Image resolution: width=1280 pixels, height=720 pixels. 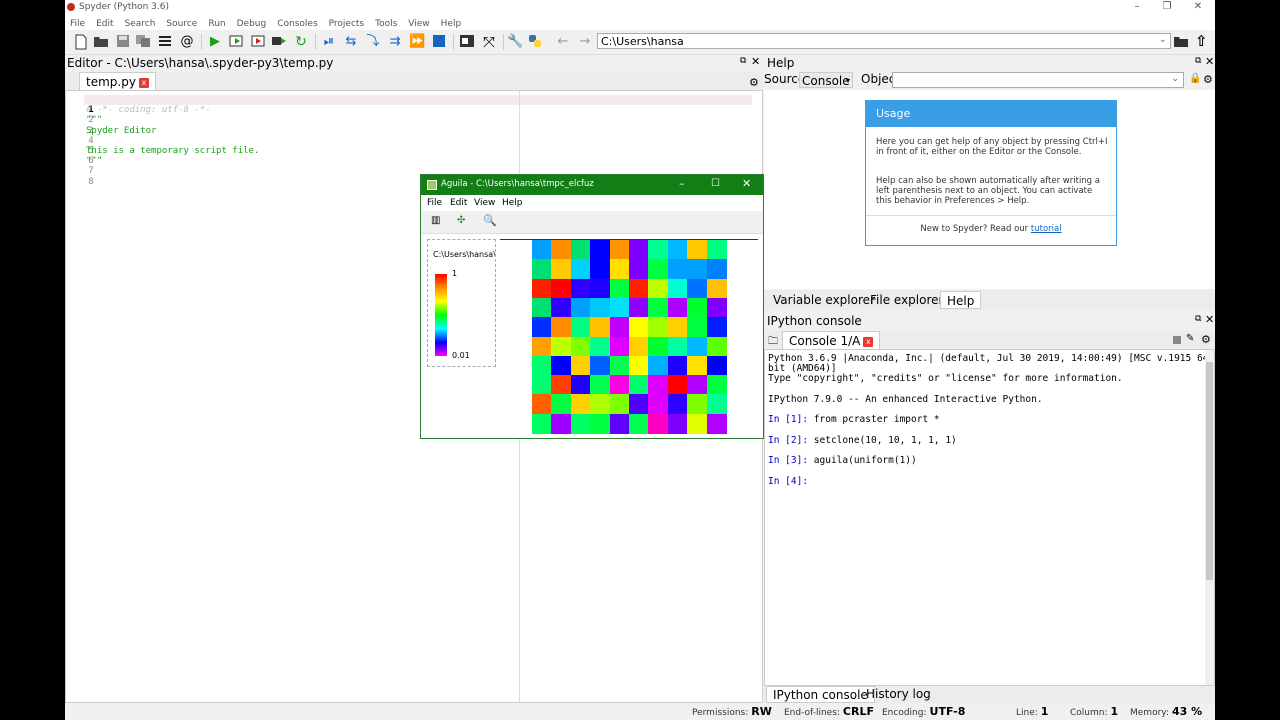 I want to click on pan-icon: ✣, so click(x=461, y=220).